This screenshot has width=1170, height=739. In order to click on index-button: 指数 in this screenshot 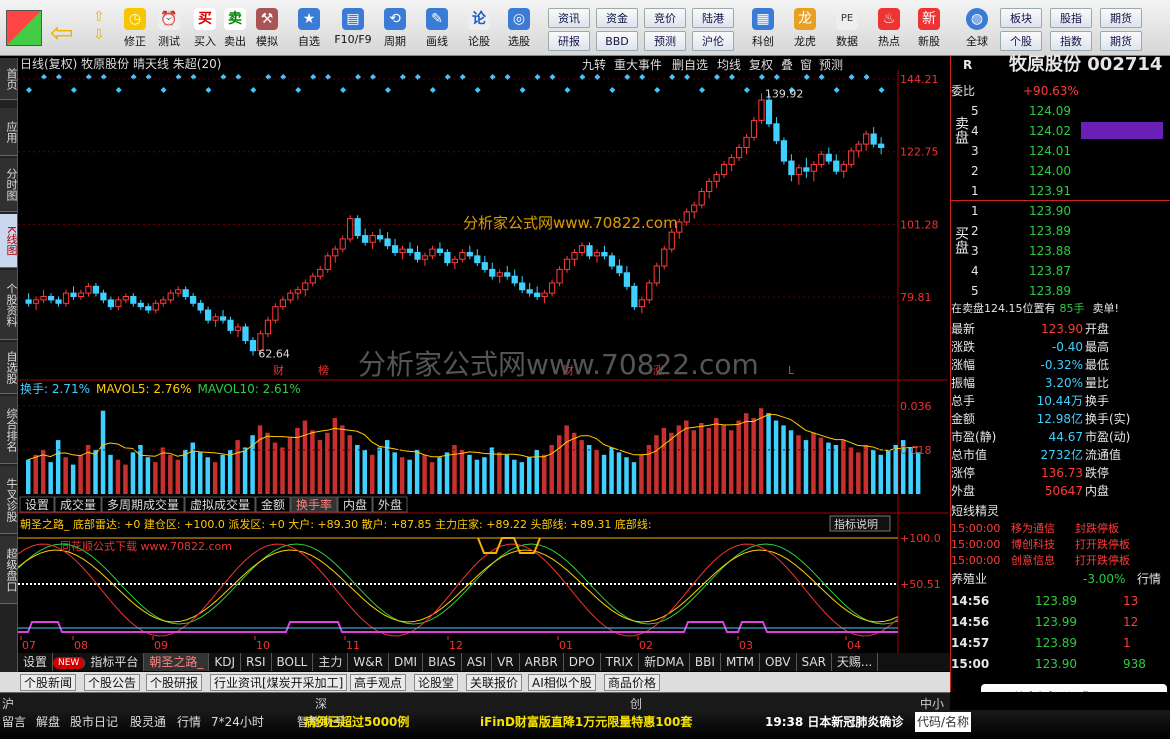, I will do `click(1071, 41)`.